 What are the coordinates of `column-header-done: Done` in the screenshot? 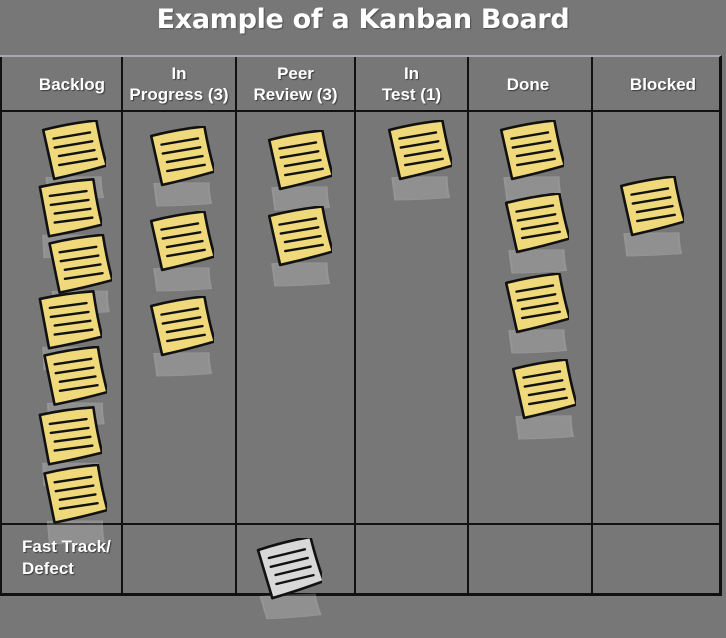 It's located at (528, 84).